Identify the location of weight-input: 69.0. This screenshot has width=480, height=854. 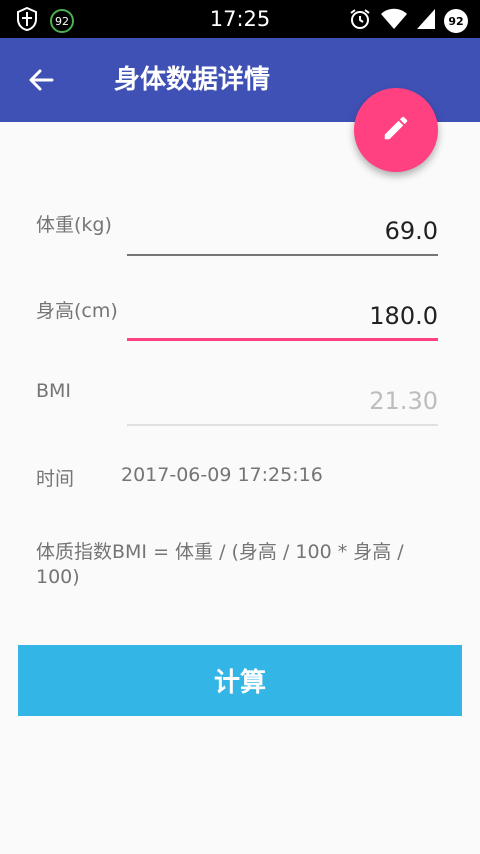
(282, 232).